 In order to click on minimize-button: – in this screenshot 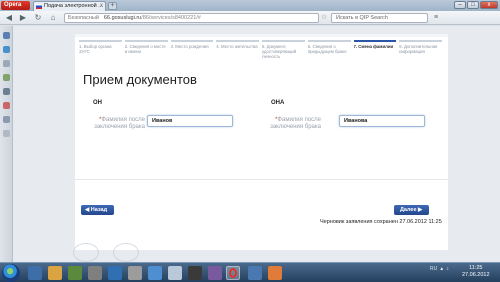, I will do `click(460, 5)`.